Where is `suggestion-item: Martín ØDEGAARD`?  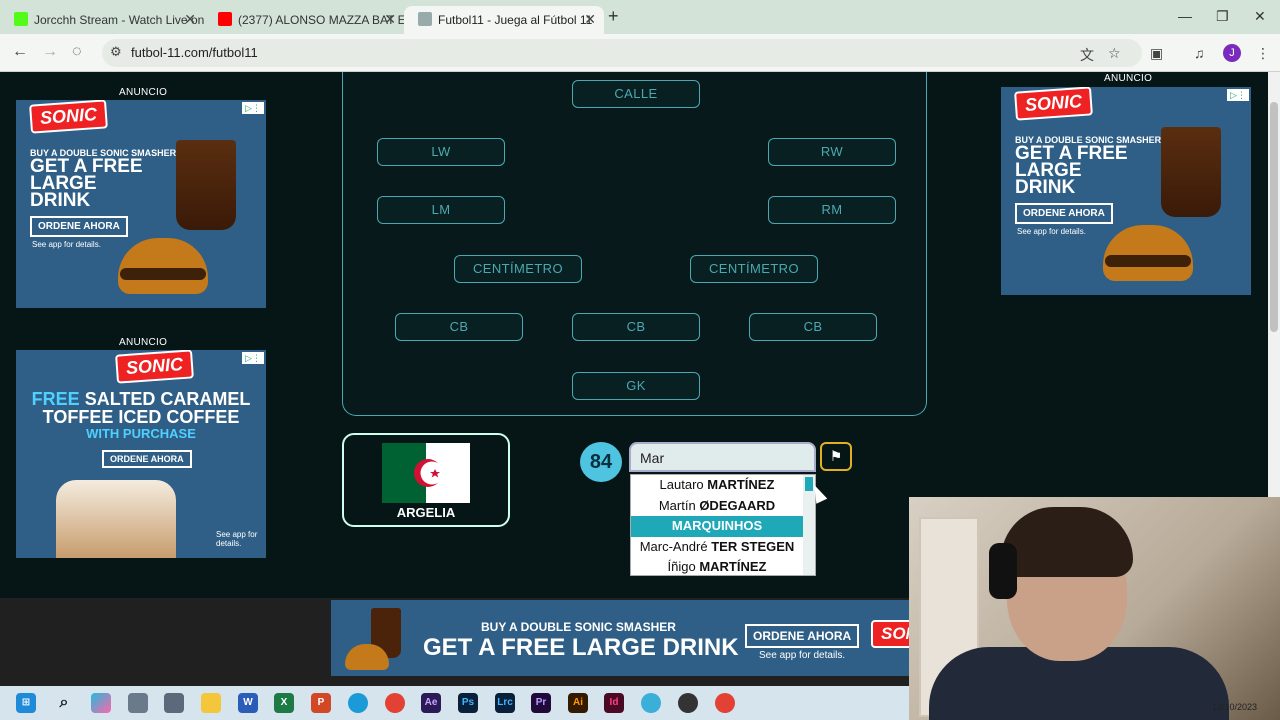 suggestion-item: Martín ØDEGAARD is located at coordinates (717, 506).